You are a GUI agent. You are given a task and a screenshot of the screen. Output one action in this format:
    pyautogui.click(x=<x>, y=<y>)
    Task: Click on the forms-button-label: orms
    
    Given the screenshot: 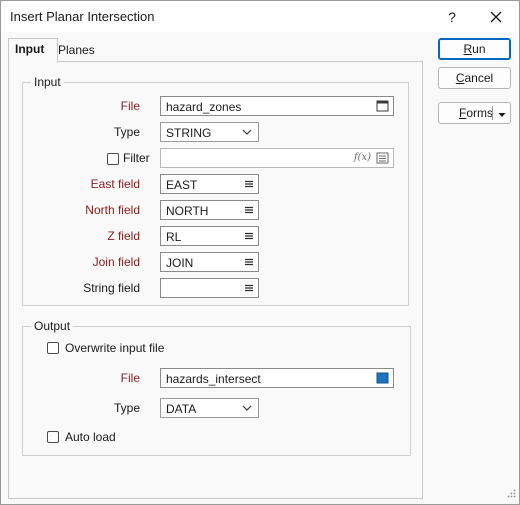 What is the action you would take?
    pyautogui.click(x=480, y=113)
    